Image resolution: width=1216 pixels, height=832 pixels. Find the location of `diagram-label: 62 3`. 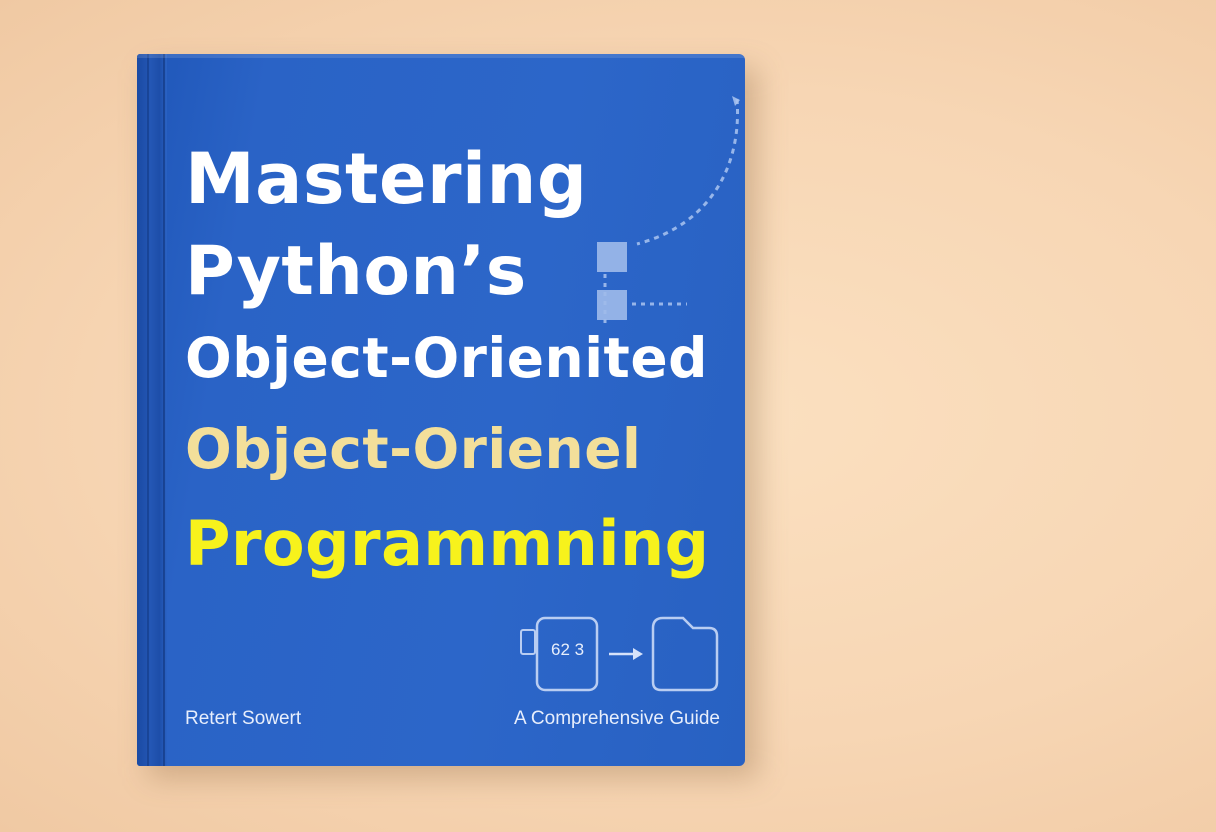

diagram-label: 62 3 is located at coordinates (568, 649).